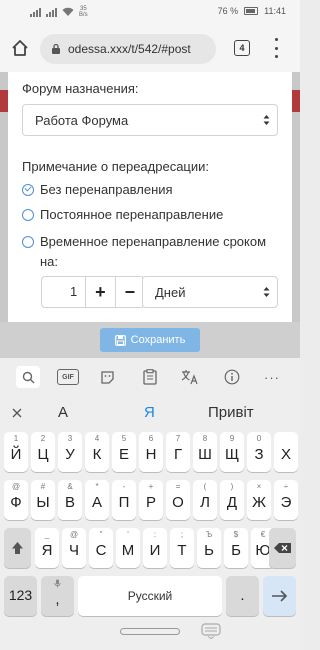  I want to click on clipboard-icon, so click(150, 377).